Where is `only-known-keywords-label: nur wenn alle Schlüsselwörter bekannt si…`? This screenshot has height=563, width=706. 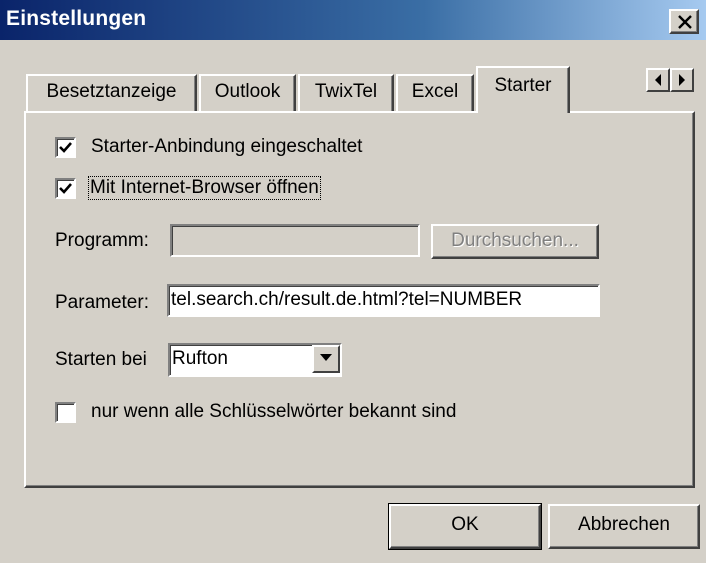
only-known-keywords-label: nur wenn alle Schlüsselwörter bekannt si… is located at coordinates (273, 412).